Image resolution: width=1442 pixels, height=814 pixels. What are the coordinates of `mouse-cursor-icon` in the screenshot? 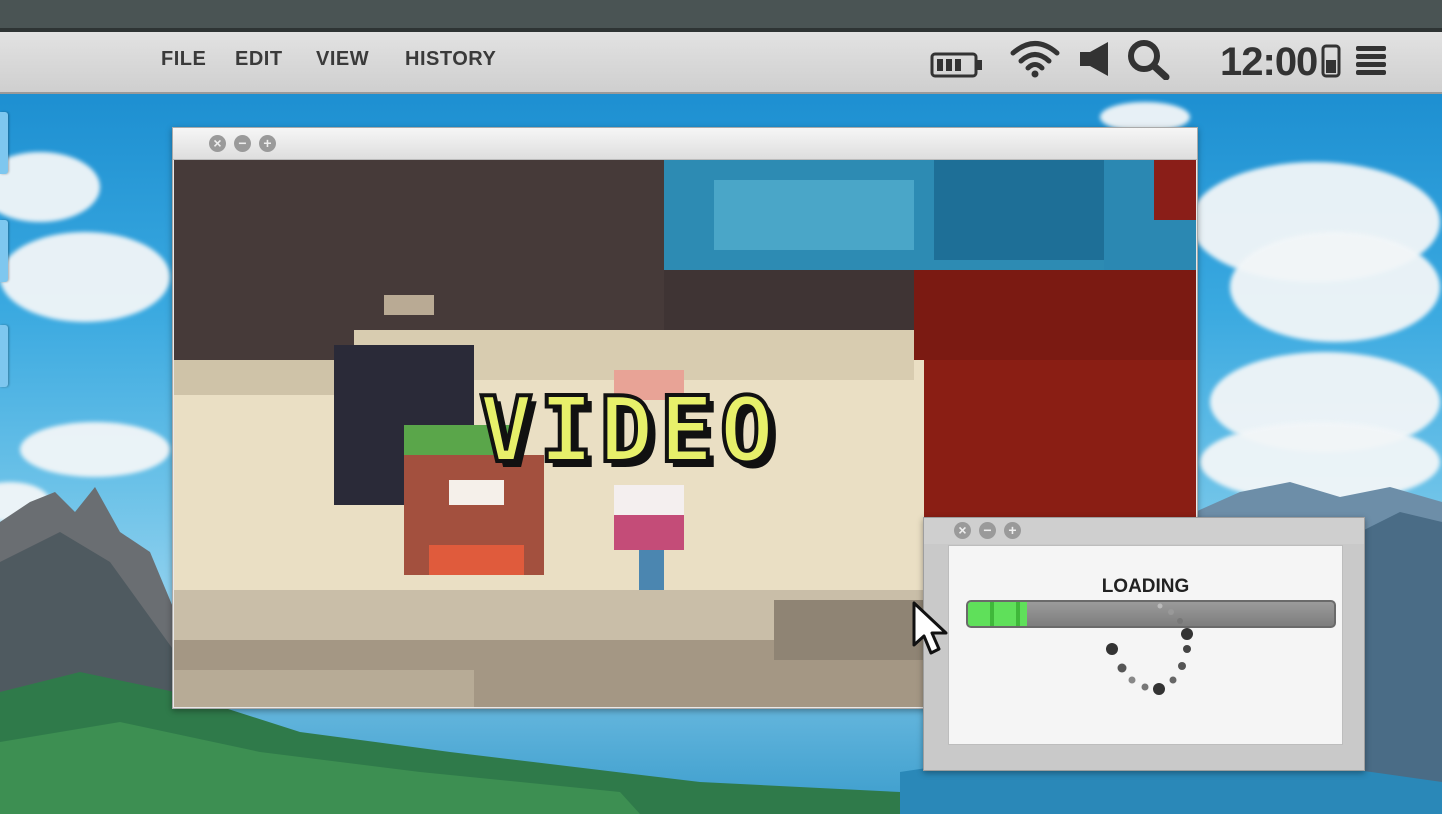 It's located at (930, 628).